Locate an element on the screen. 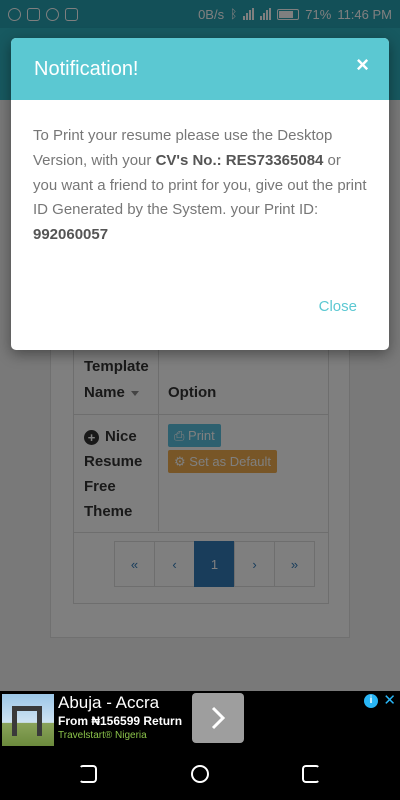 The height and width of the screenshot is (800, 400). ad-thumbnail is located at coordinates (28, 720).